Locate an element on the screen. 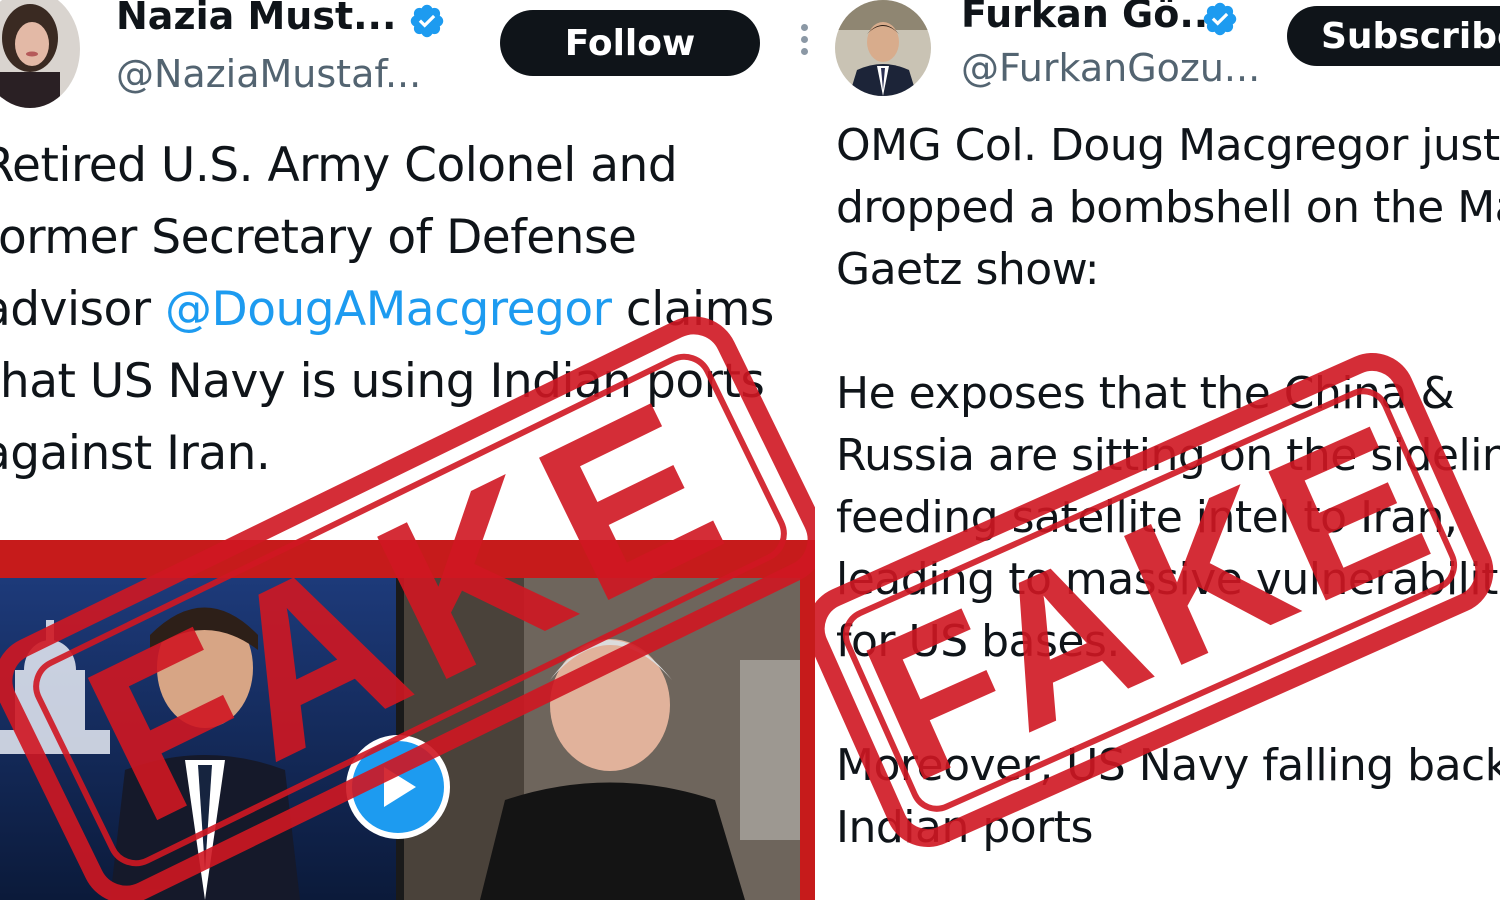 This screenshot has height=900, width=1500. tweet-word: advisor is located at coordinates (75, 309).